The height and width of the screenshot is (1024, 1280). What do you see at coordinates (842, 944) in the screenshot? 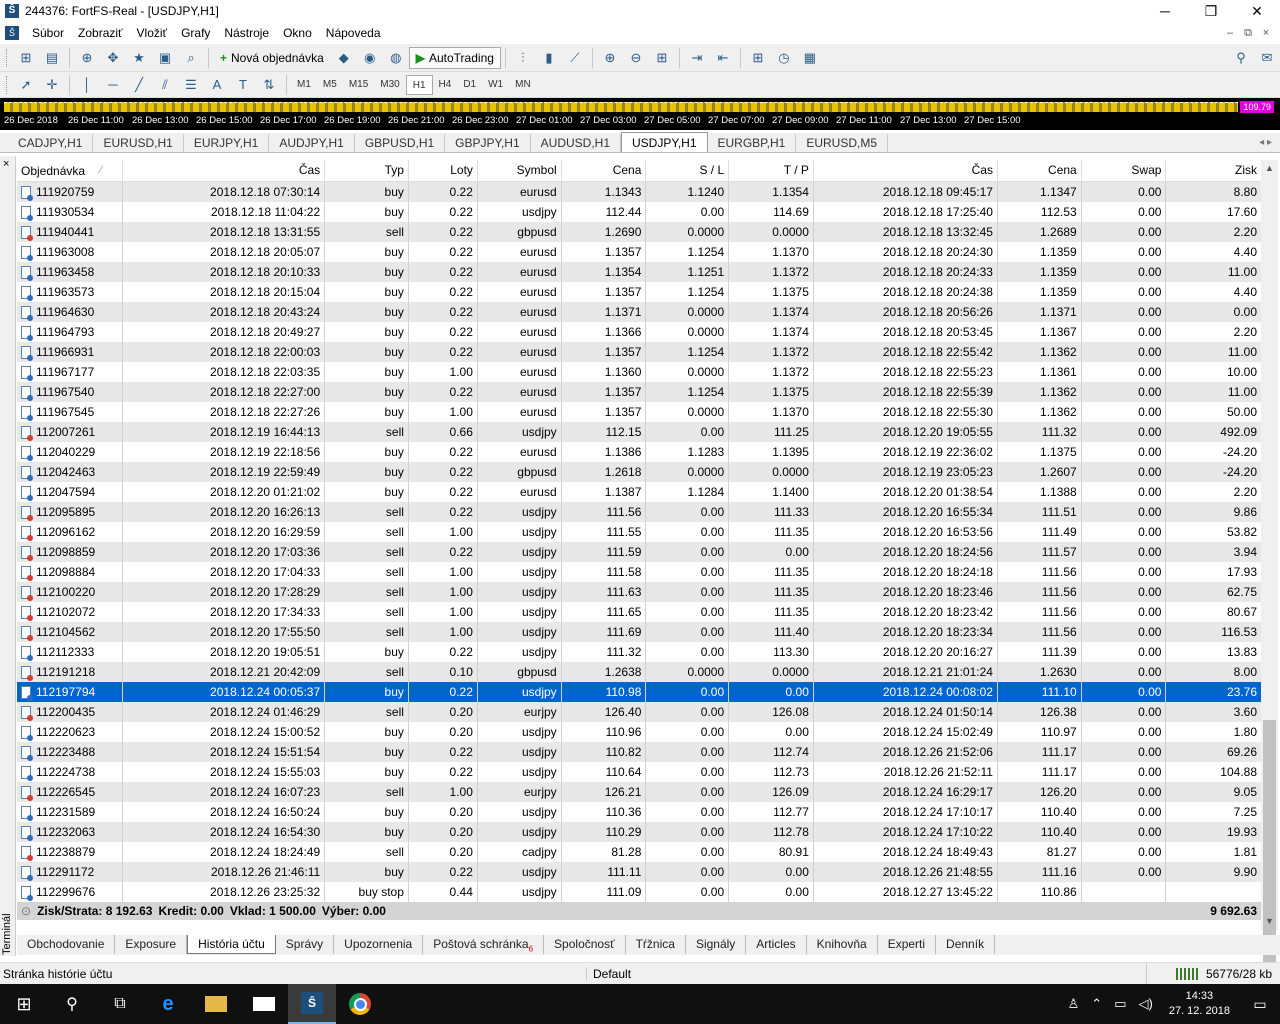
I see `terminal-tab: Knihovňa` at bounding box center [842, 944].